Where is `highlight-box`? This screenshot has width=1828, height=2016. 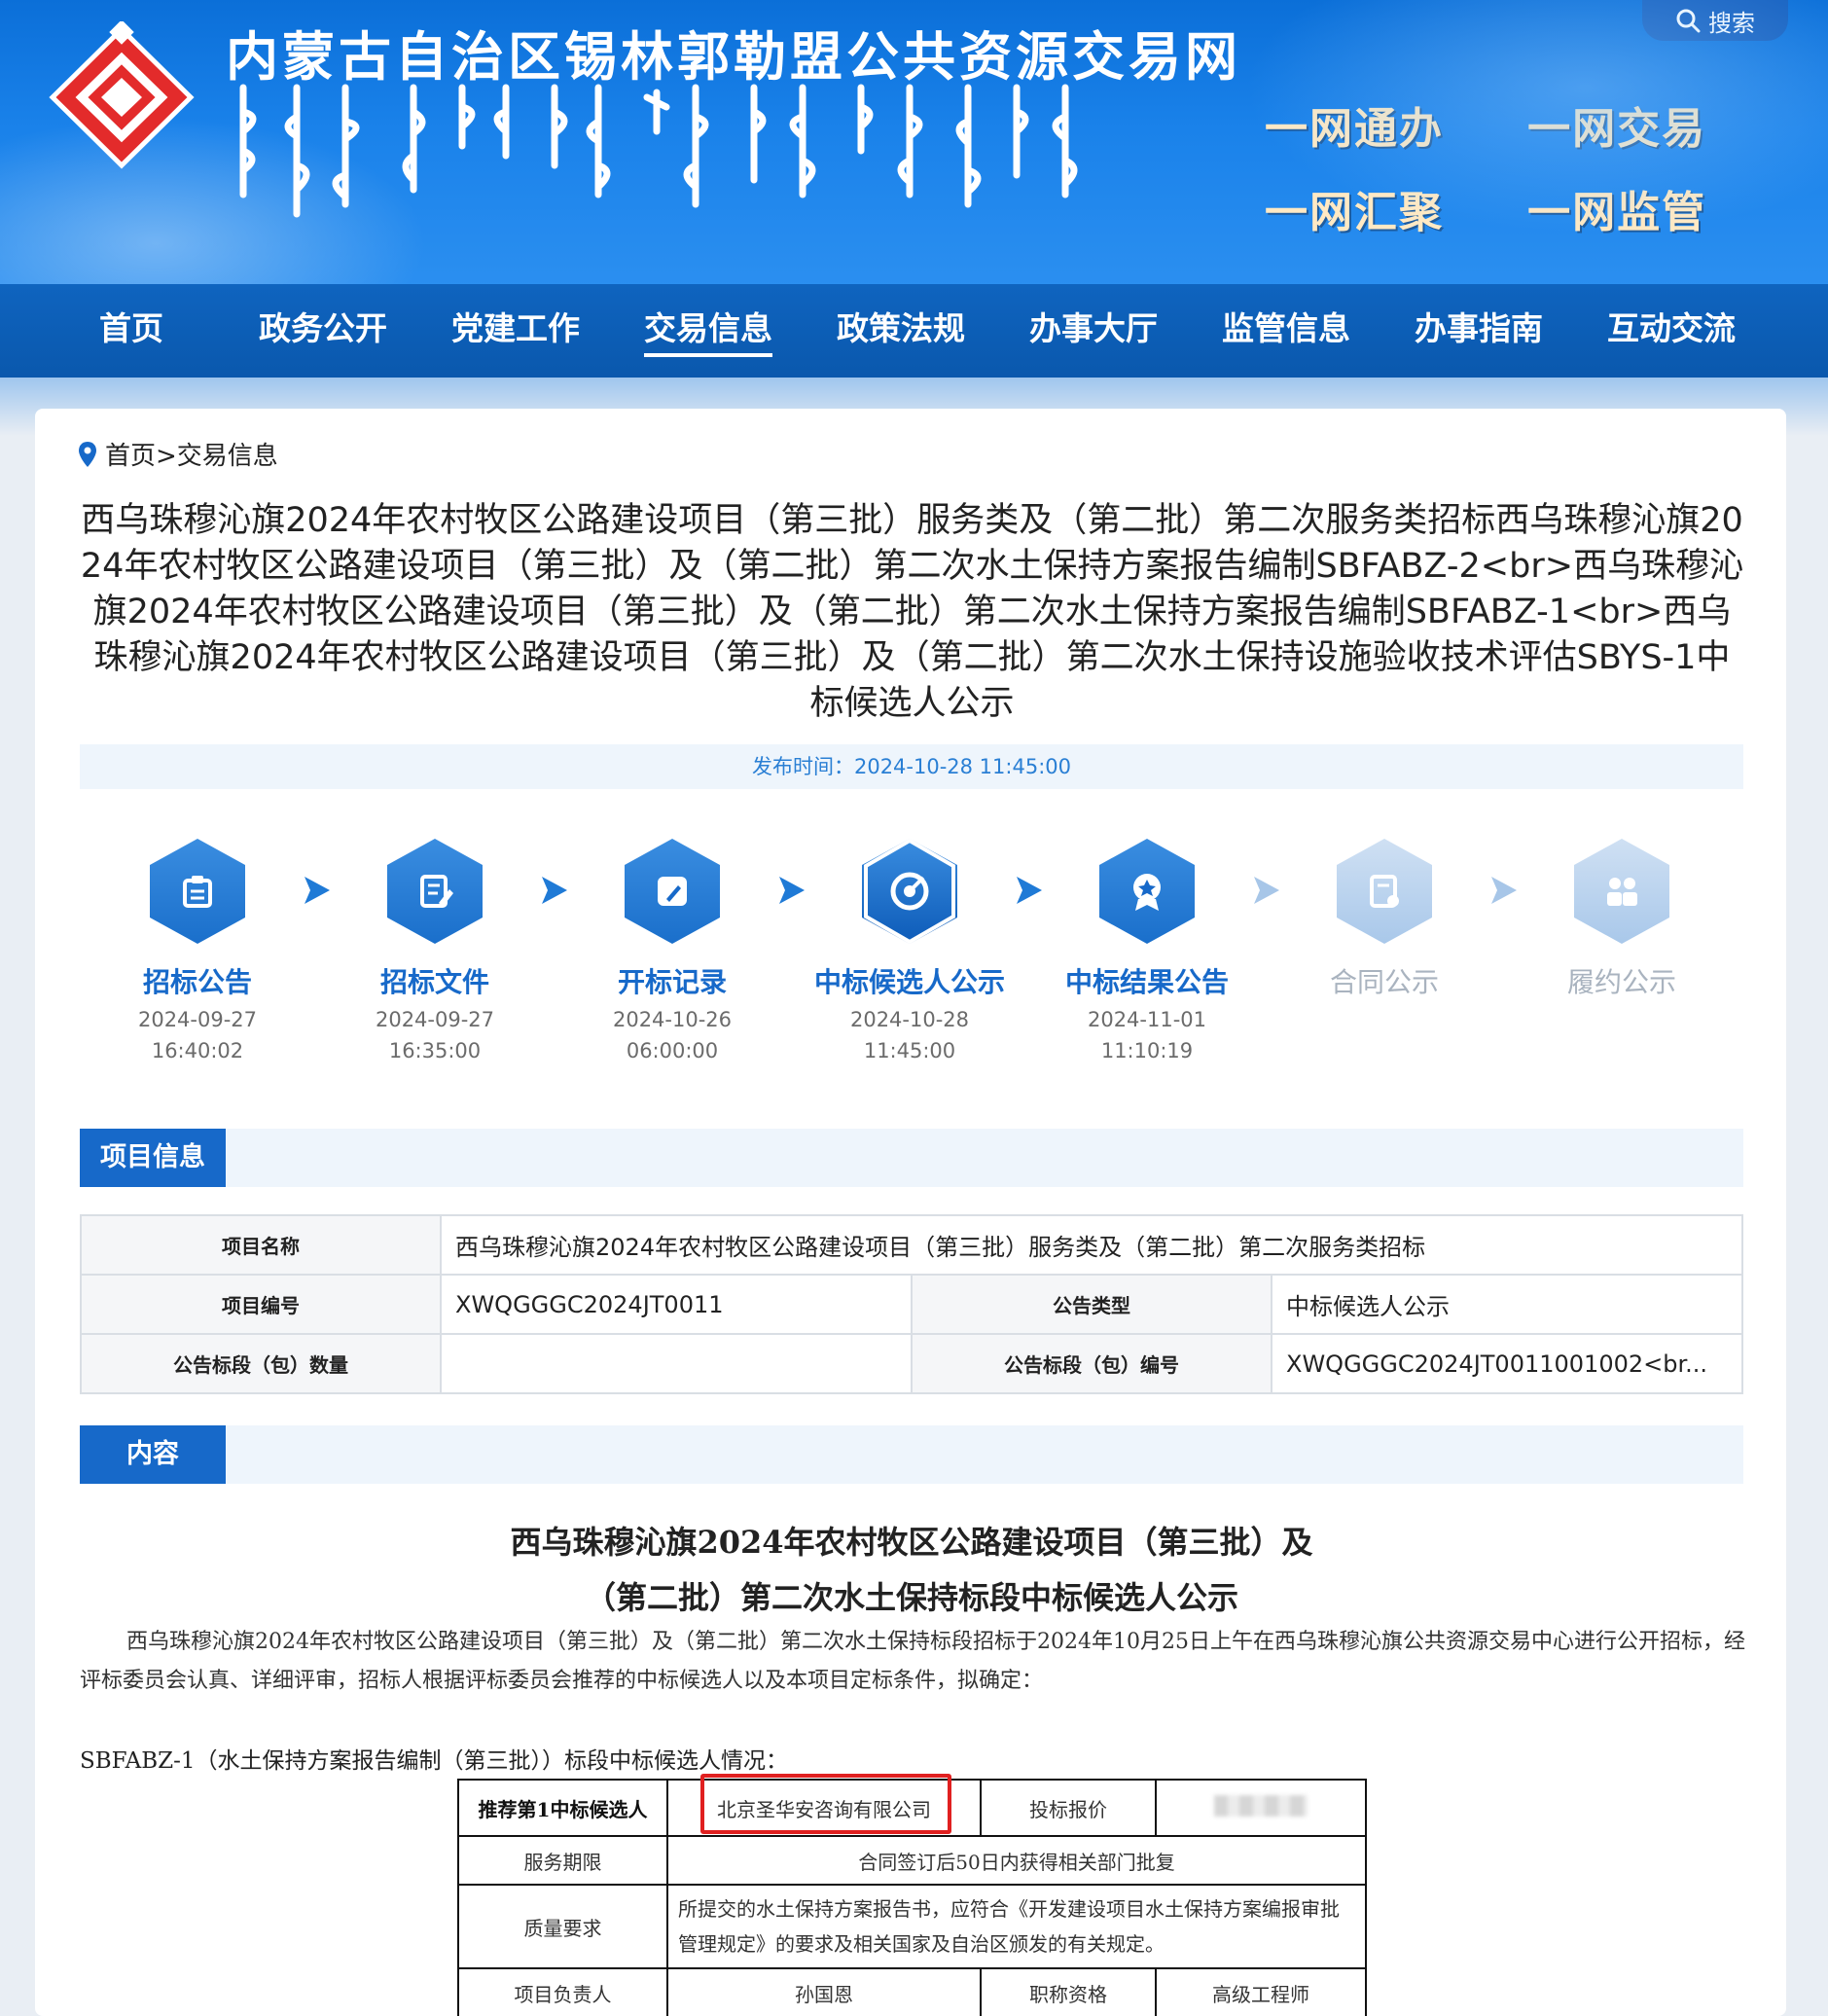
highlight-box is located at coordinates (825, 1804).